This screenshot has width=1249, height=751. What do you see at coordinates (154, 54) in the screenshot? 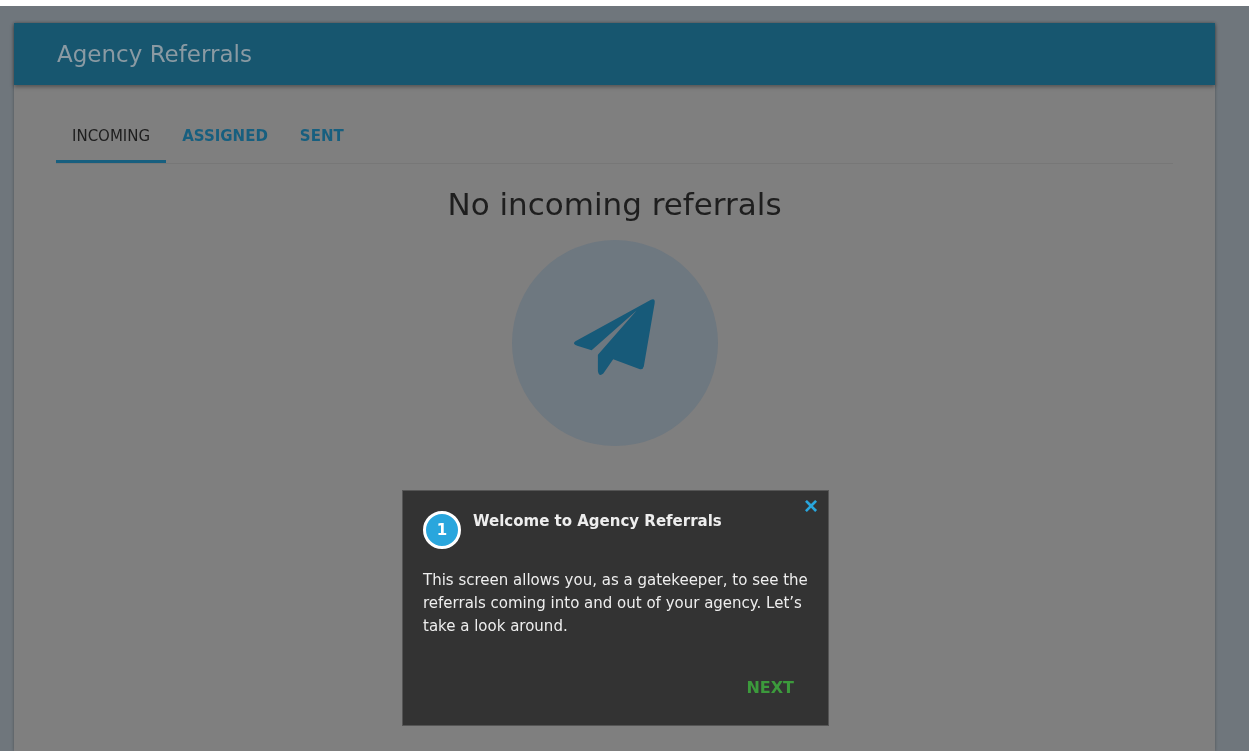
I see `page-title: Agency Referrals` at bounding box center [154, 54].